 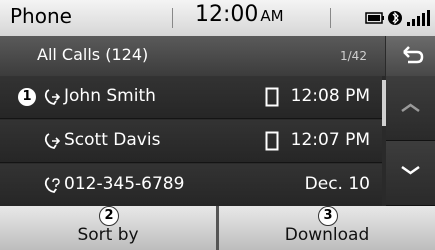 What do you see at coordinates (272, 16) in the screenshot?
I see `clock-ampm: AM` at bounding box center [272, 16].